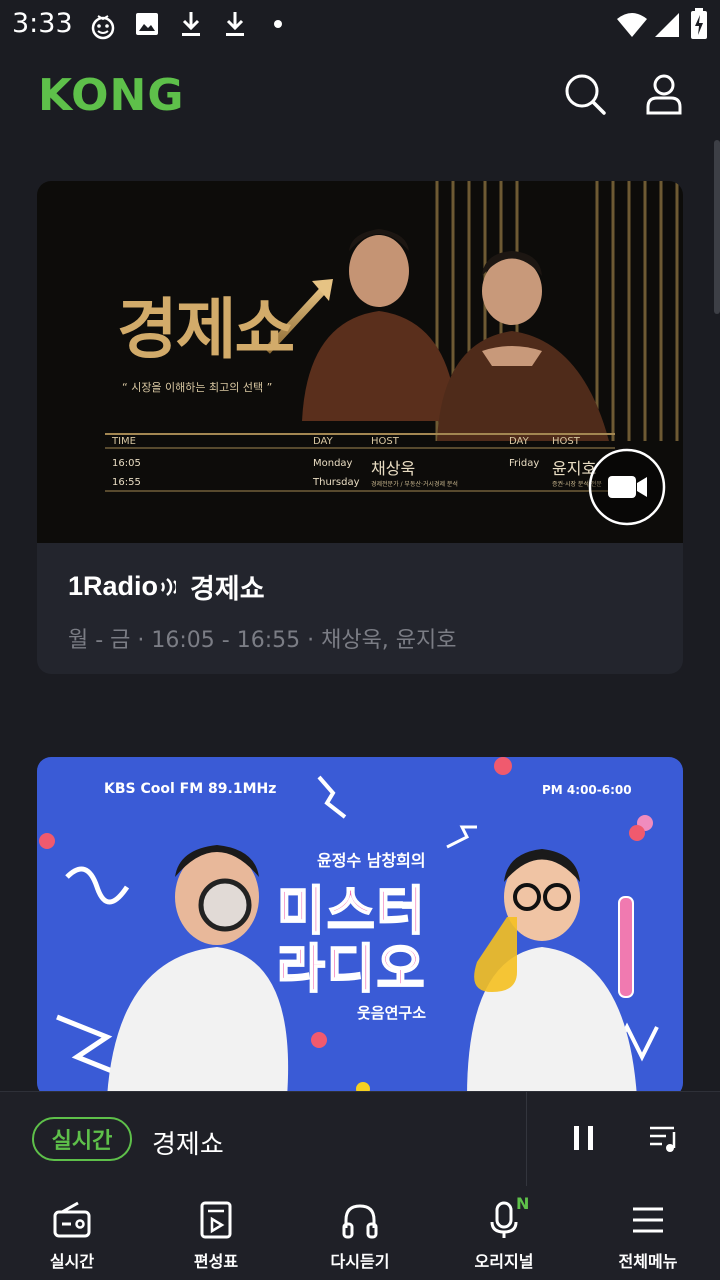 Image resolution: width=720 pixels, height=1280 pixels. What do you see at coordinates (504, 1233) in the screenshot?
I see `nav-item-original: N 오리지널` at bounding box center [504, 1233].